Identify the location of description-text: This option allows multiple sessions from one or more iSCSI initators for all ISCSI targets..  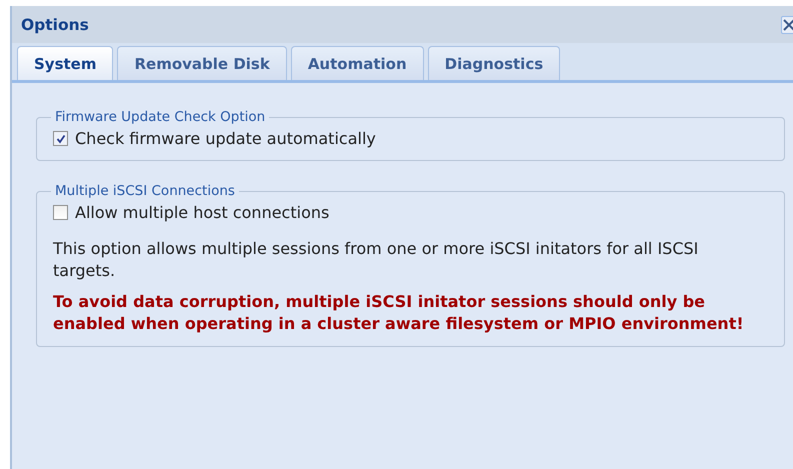
(376, 260).